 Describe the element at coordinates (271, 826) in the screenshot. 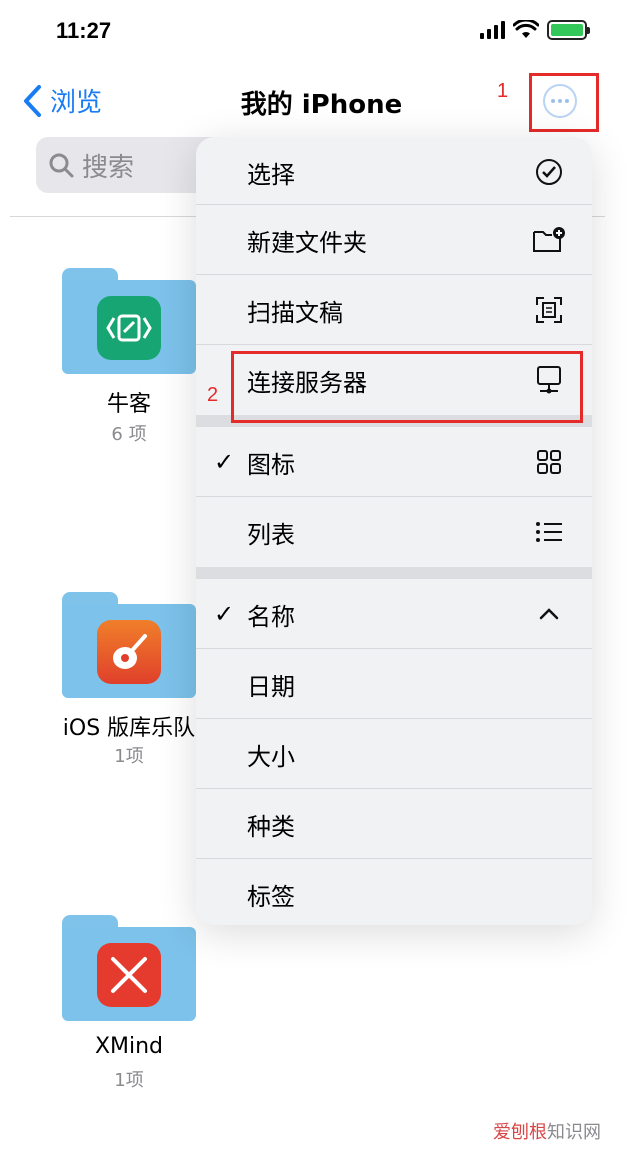

I see `menu-item-label: 种类` at that location.